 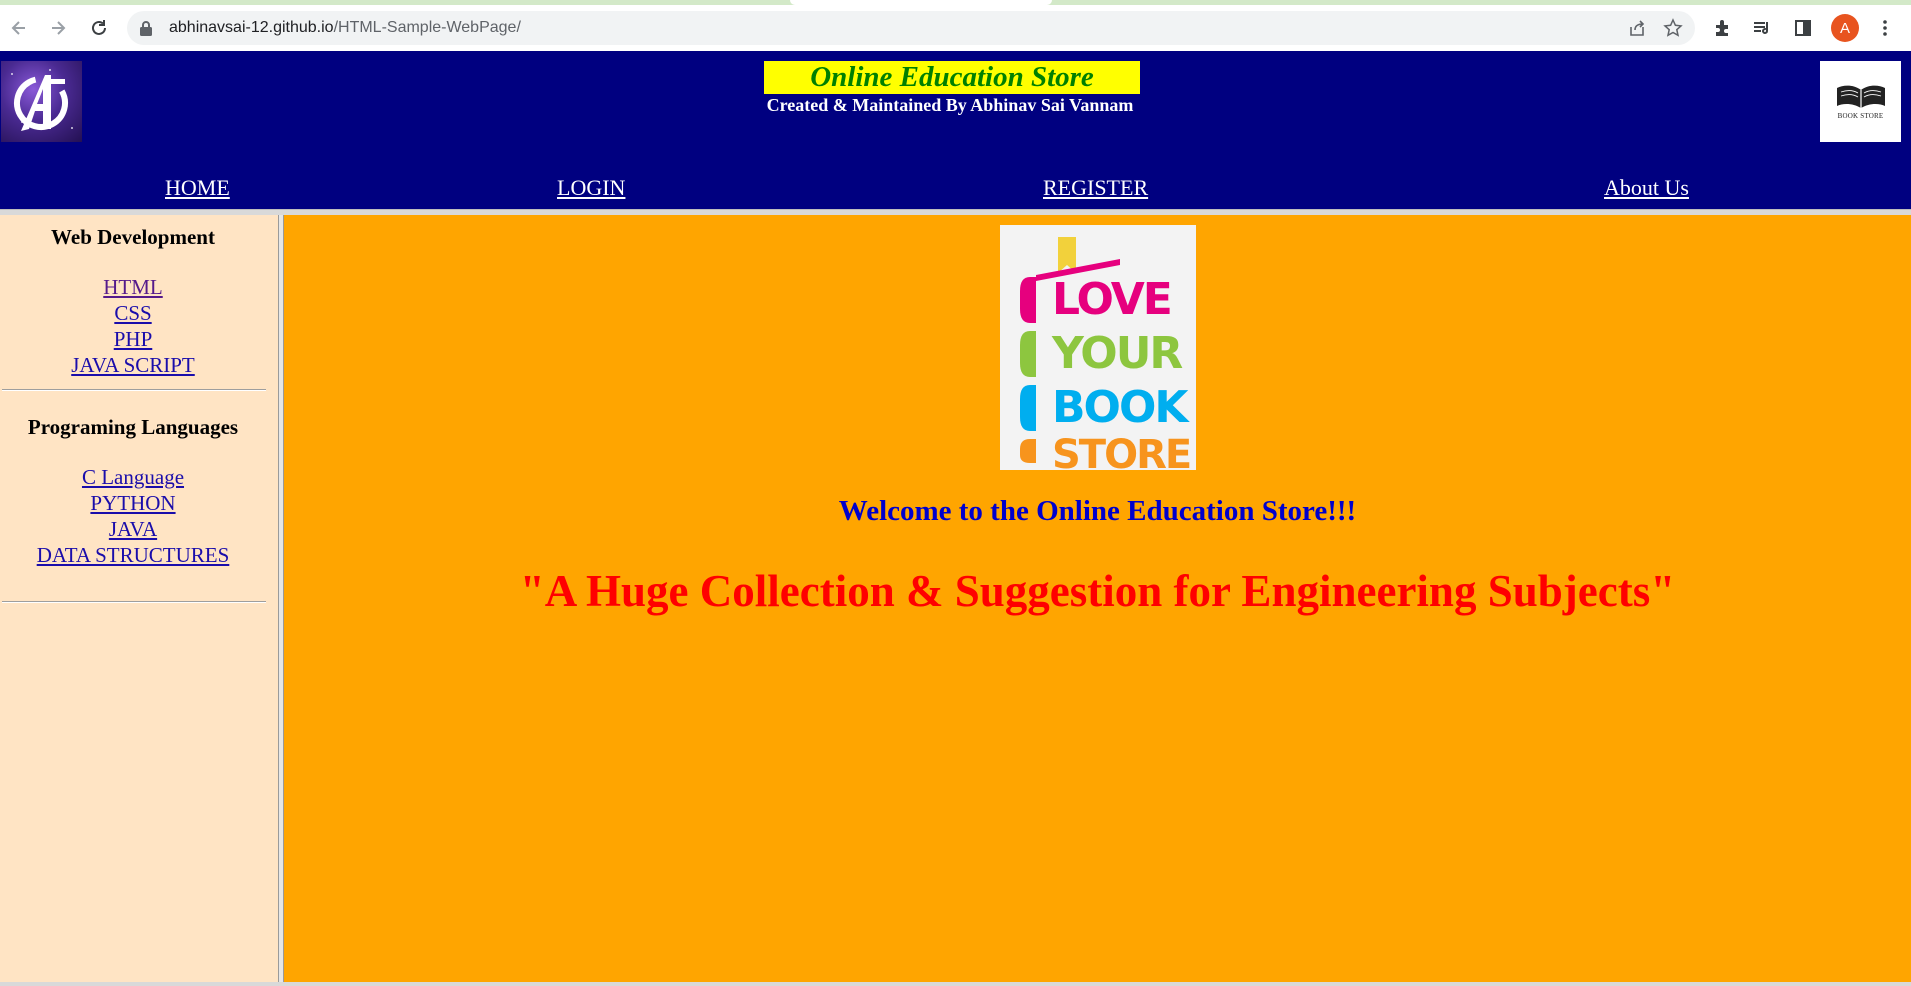 I want to click on url-path: /HTML-Sample-WebPage/, so click(x=427, y=27).